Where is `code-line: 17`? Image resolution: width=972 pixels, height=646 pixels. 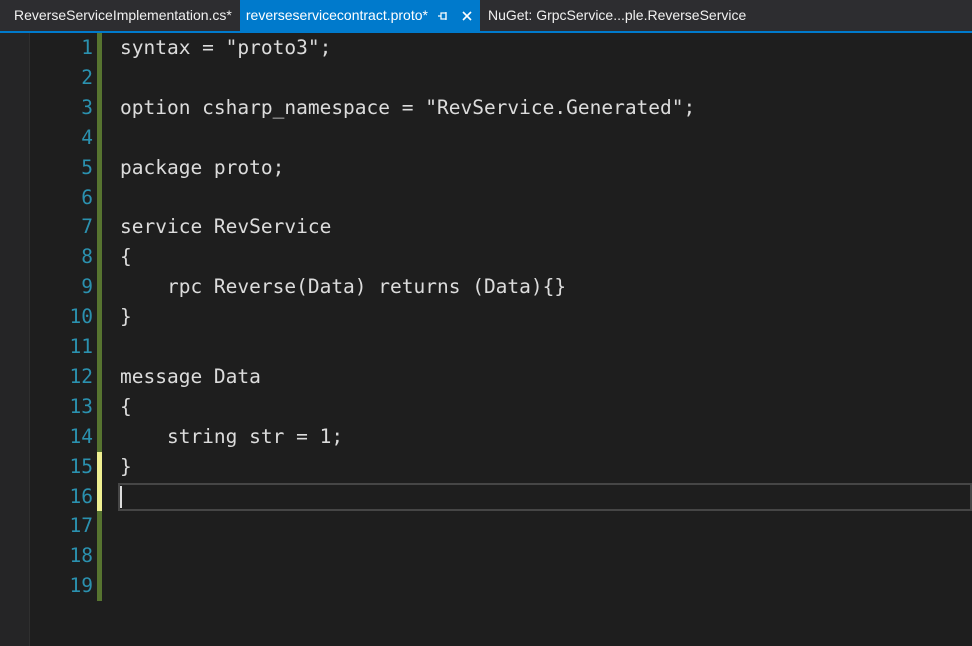
code-line: 17 is located at coordinates (501, 526).